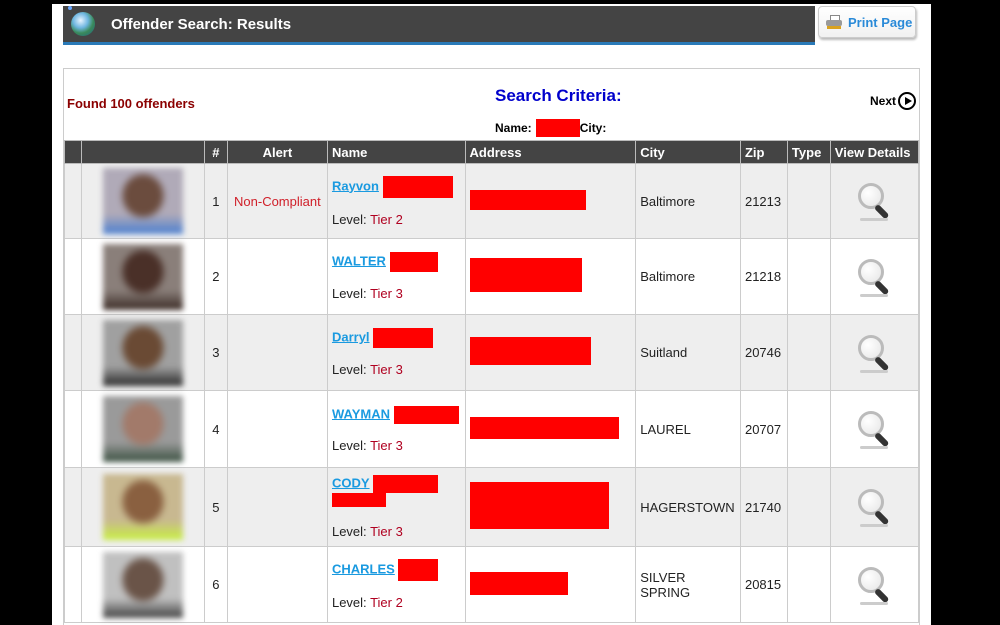 This screenshot has width=1000, height=625. Describe the element at coordinates (439, 25) in the screenshot. I see `title-bar: Offender Search: Results` at that location.